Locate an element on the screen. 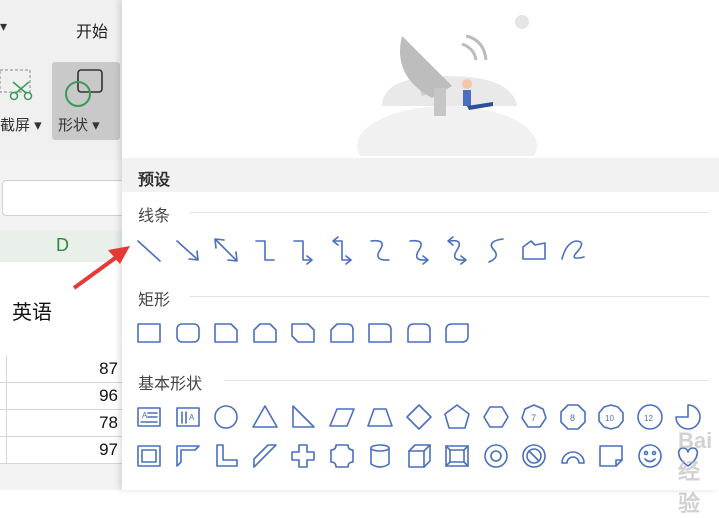 This screenshot has height=518, width=719. svg-text: 8 is located at coordinates (572, 418).